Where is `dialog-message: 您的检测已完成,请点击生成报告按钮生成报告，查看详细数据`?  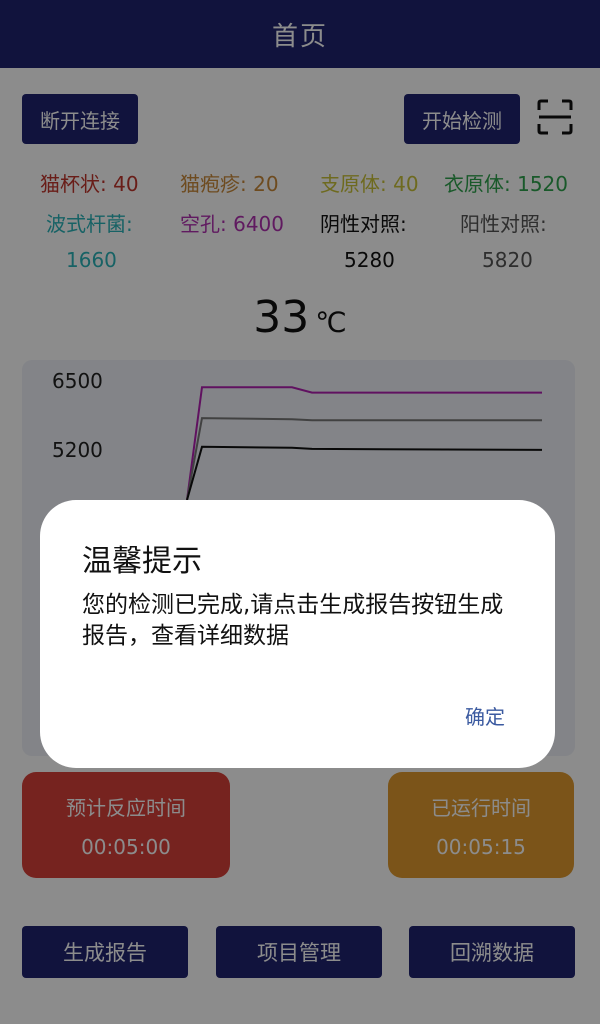 dialog-message: 您的检测已完成,请点击生成报告按钮生成报告，查看详细数据 is located at coordinates (293, 620).